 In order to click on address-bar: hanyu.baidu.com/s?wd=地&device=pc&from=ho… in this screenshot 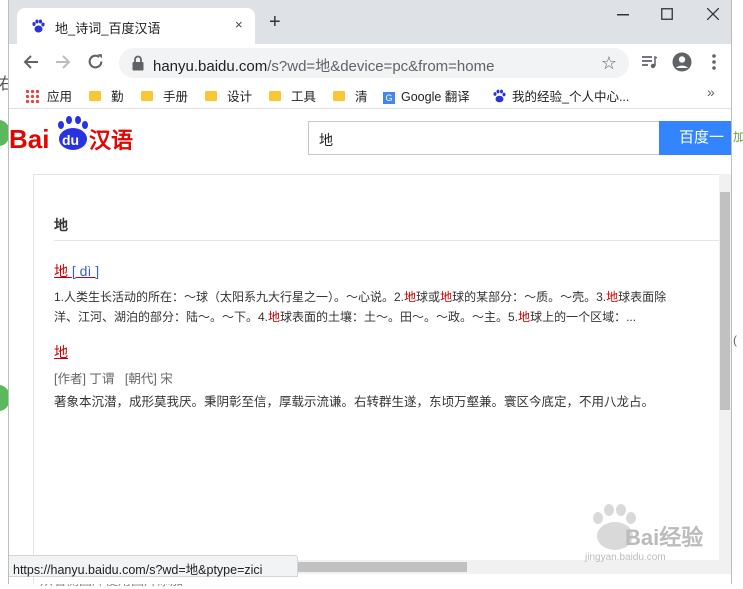, I will do `click(374, 63)`.